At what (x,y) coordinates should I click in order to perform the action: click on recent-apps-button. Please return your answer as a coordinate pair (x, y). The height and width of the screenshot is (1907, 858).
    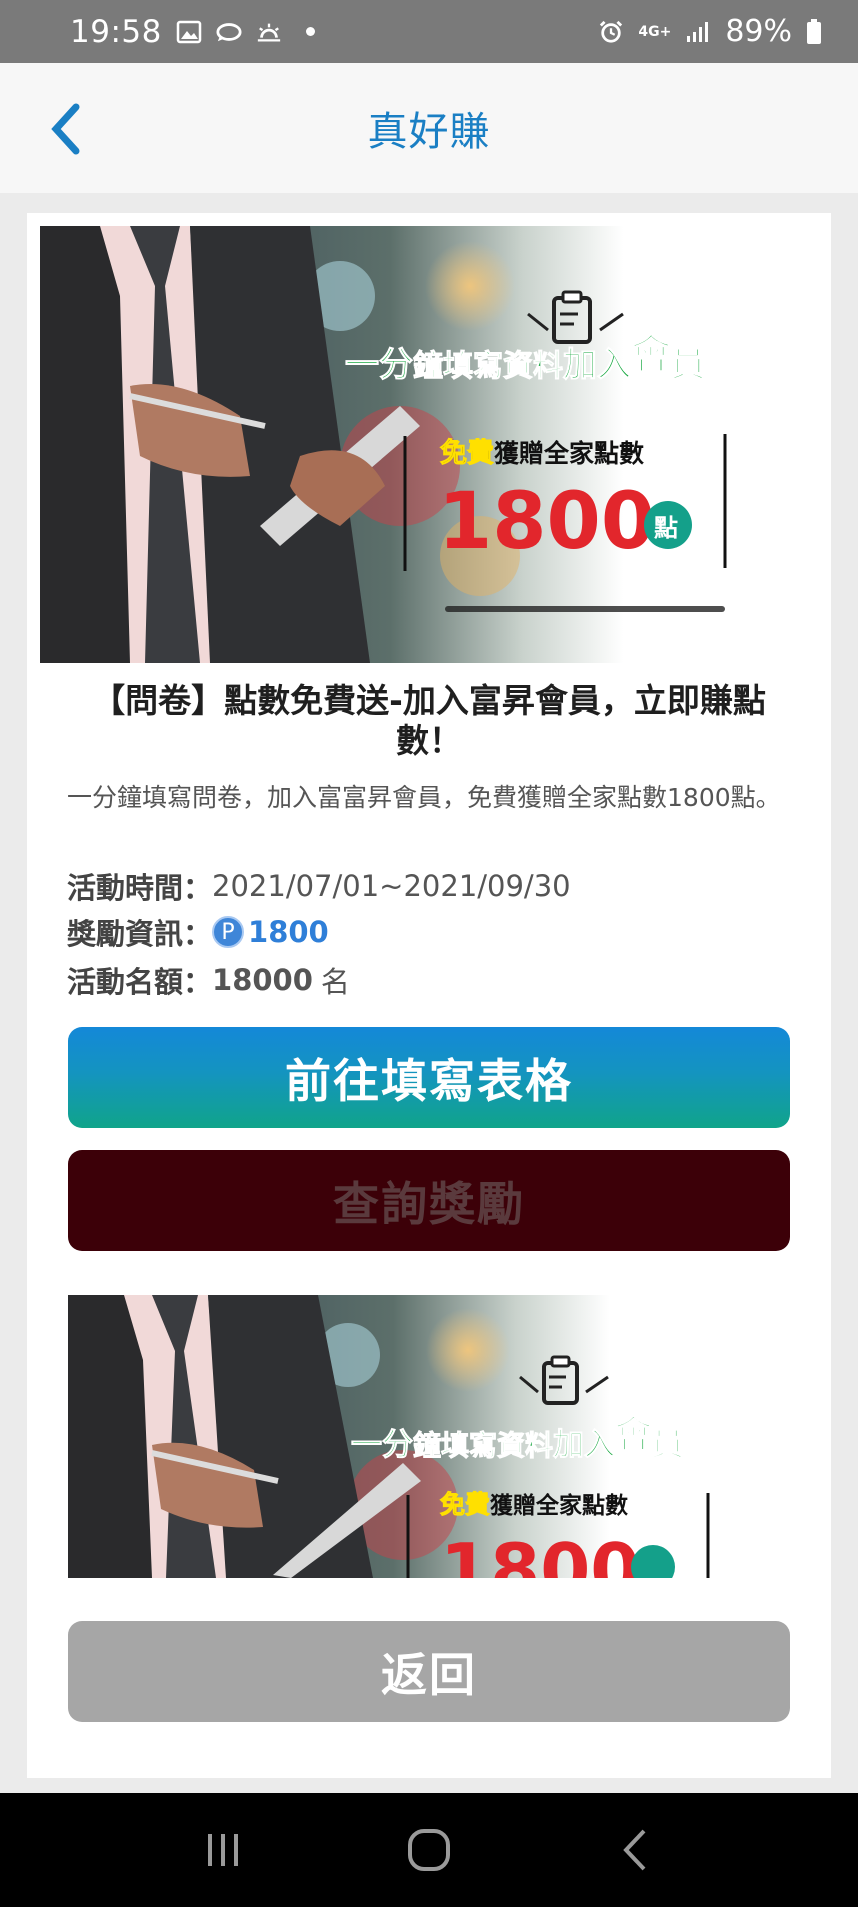
    Looking at the image, I should click on (223, 1850).